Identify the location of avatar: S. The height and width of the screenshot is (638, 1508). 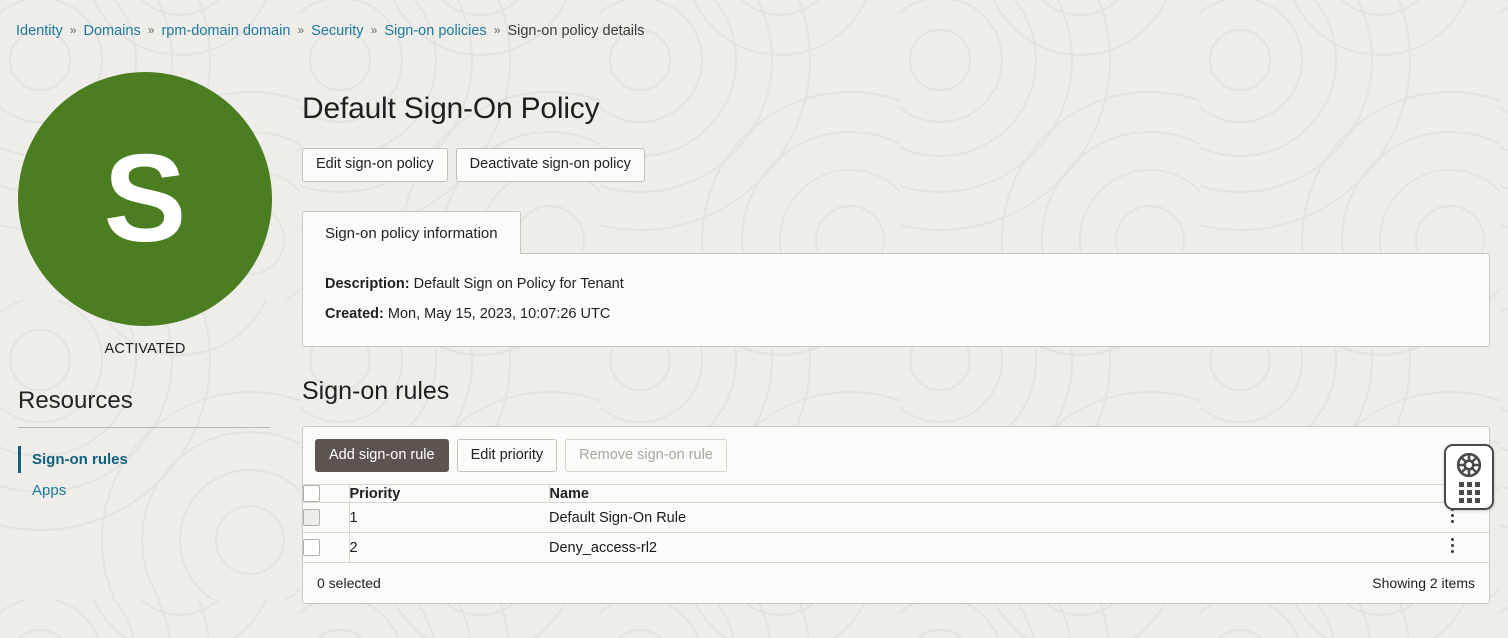
(145, 199).